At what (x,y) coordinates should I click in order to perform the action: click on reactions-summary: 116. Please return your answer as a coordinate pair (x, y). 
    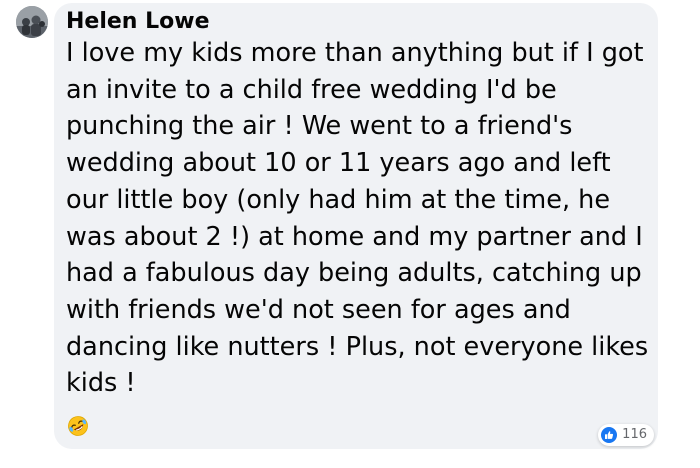
    Looking at the image, I should click on (626, 435).